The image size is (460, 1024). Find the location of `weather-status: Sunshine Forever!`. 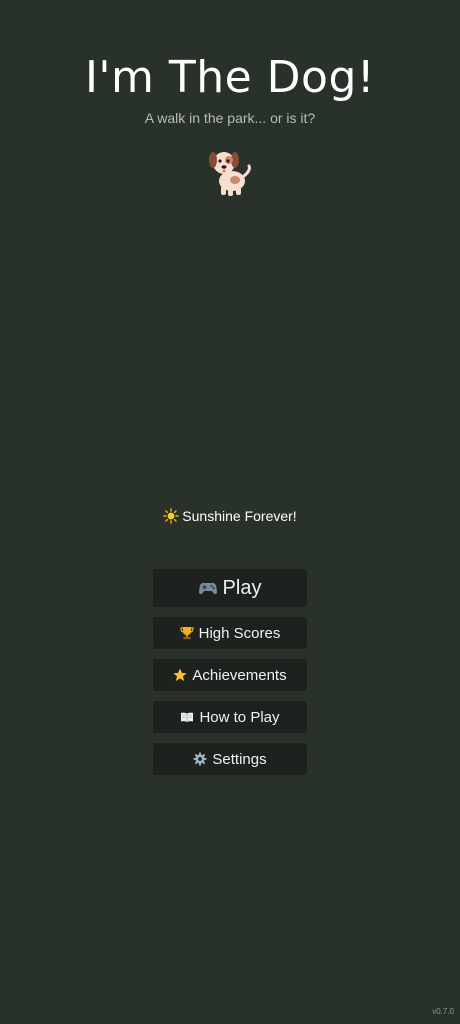

weather-status: Sunshine Forever! is located at coordinates (230, 516).